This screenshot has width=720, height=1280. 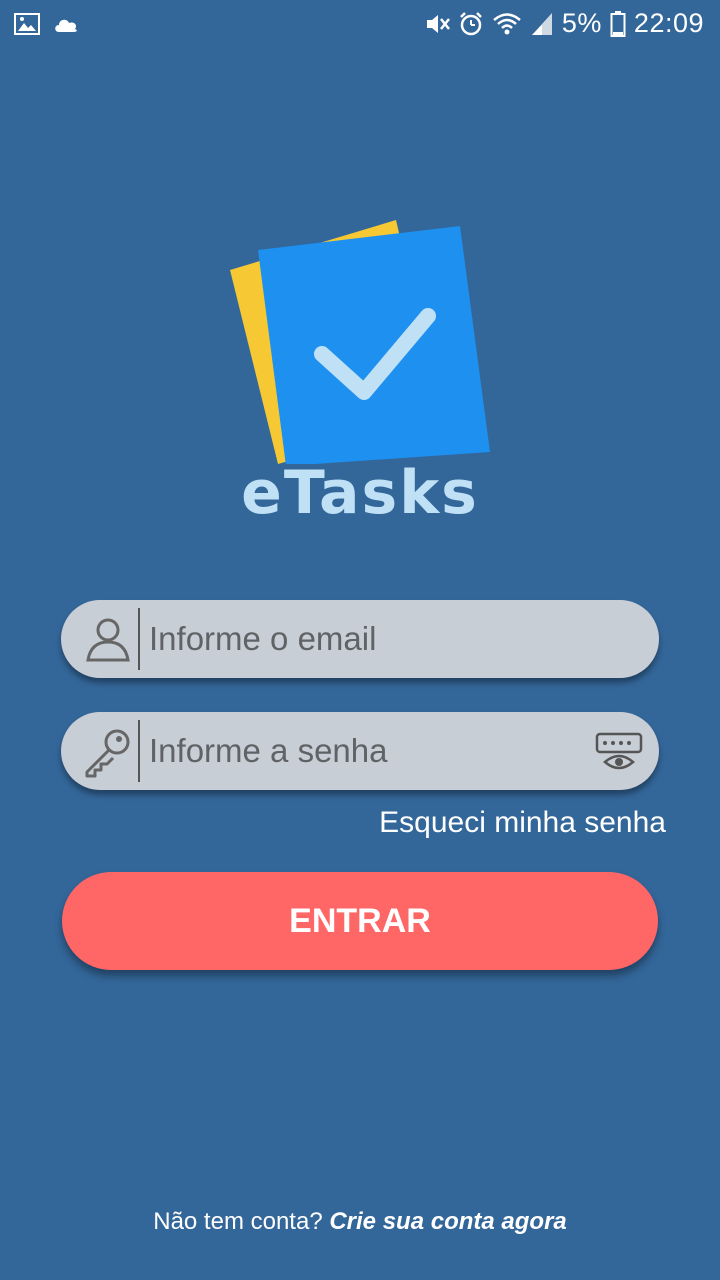 I want to click on image-icon, so click(x=27, y=24).